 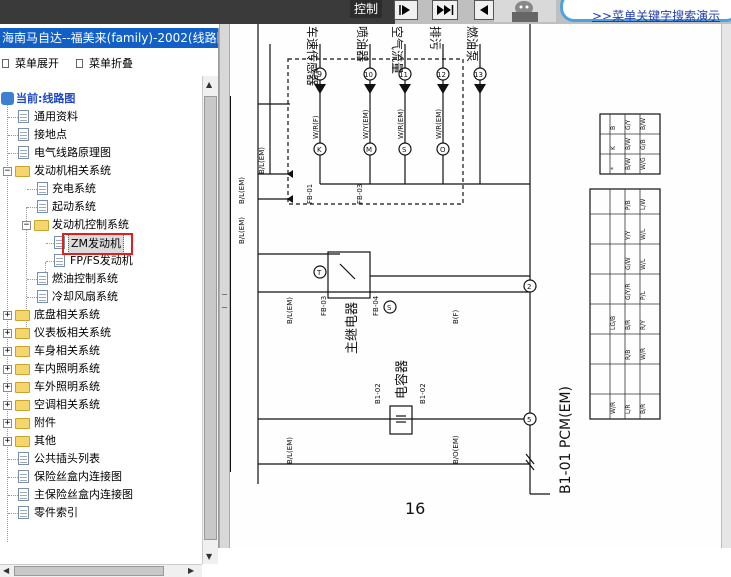 I want to click on component-label: 燃油泵, so click(x=472, y=44).